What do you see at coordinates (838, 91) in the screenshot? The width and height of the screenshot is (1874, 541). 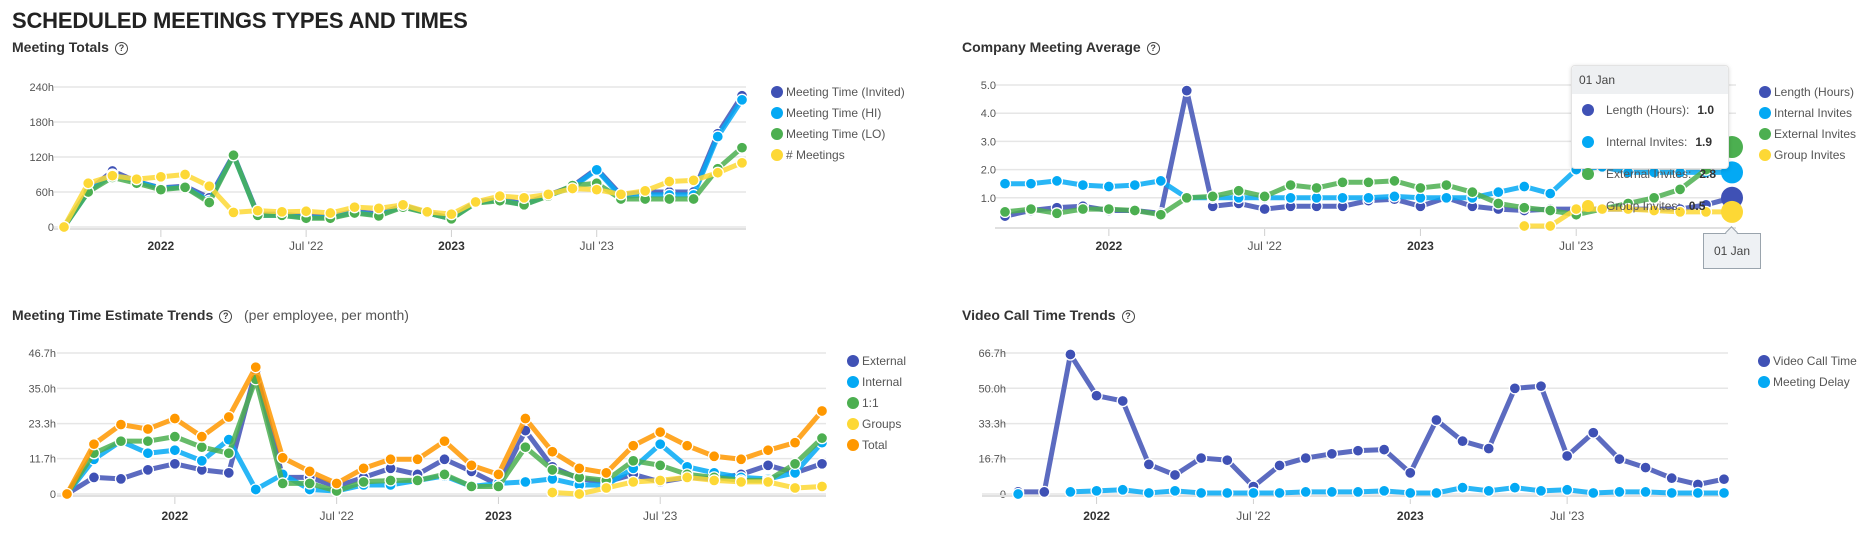 I see `legend-item-meeting-time-invited: Meeting Time (Invited)` at bounding box center [838, 91].